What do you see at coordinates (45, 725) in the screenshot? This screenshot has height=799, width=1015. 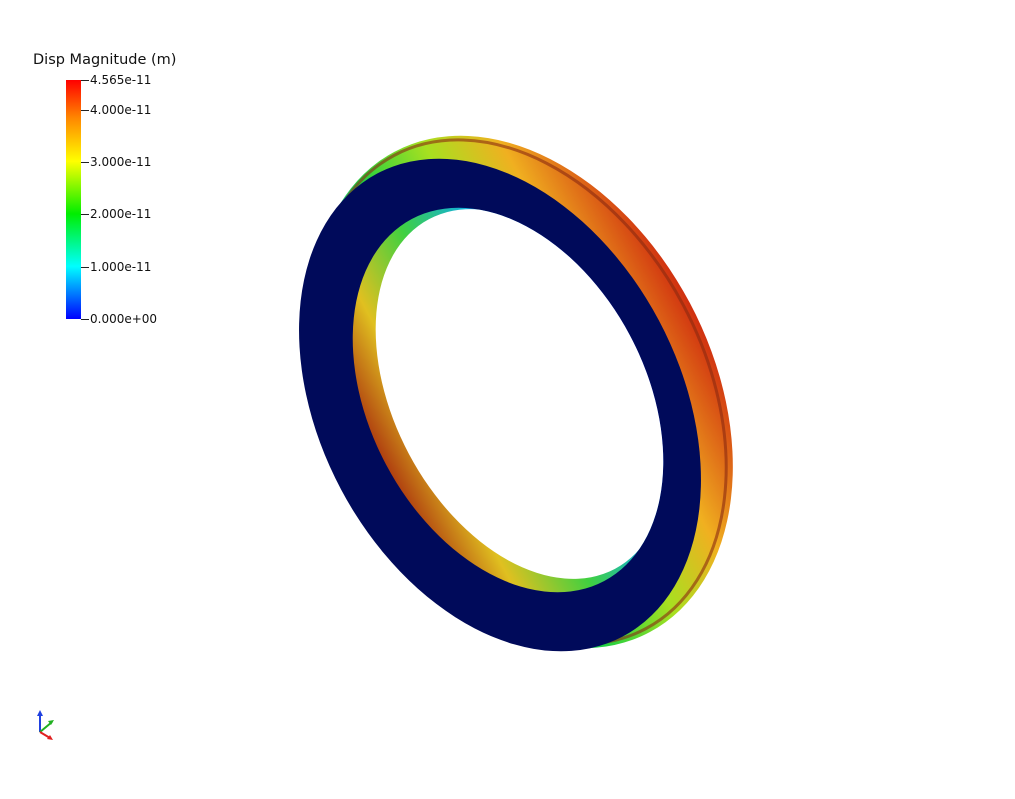 I see `axes-triad-icon` at bounding box center [45, 725].